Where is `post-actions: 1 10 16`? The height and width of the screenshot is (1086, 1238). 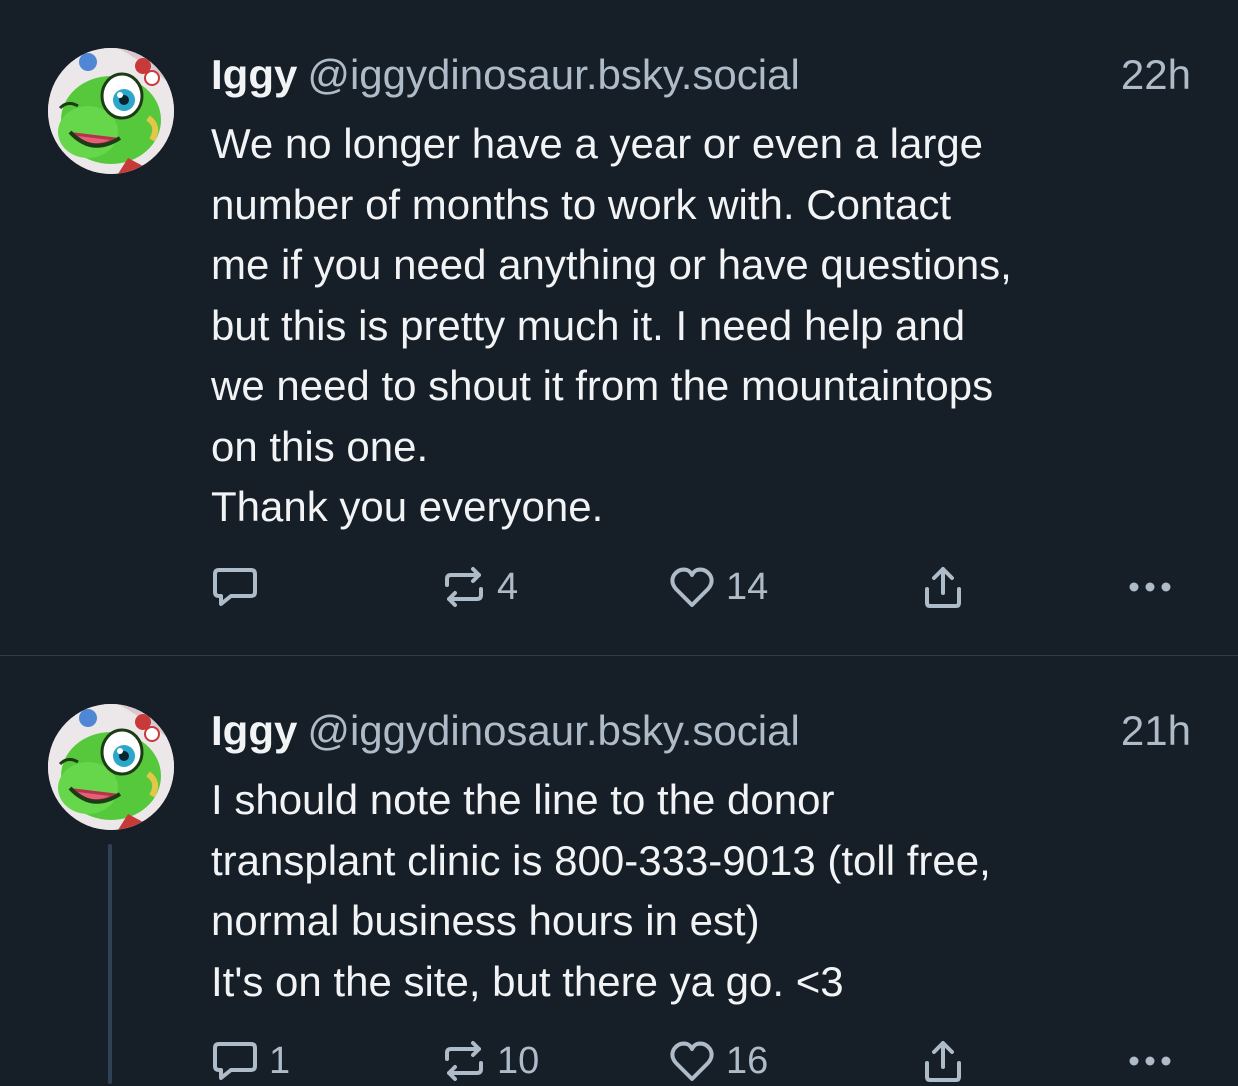
post-actions: 1 10 16 is located at coordinates (701, 1061).